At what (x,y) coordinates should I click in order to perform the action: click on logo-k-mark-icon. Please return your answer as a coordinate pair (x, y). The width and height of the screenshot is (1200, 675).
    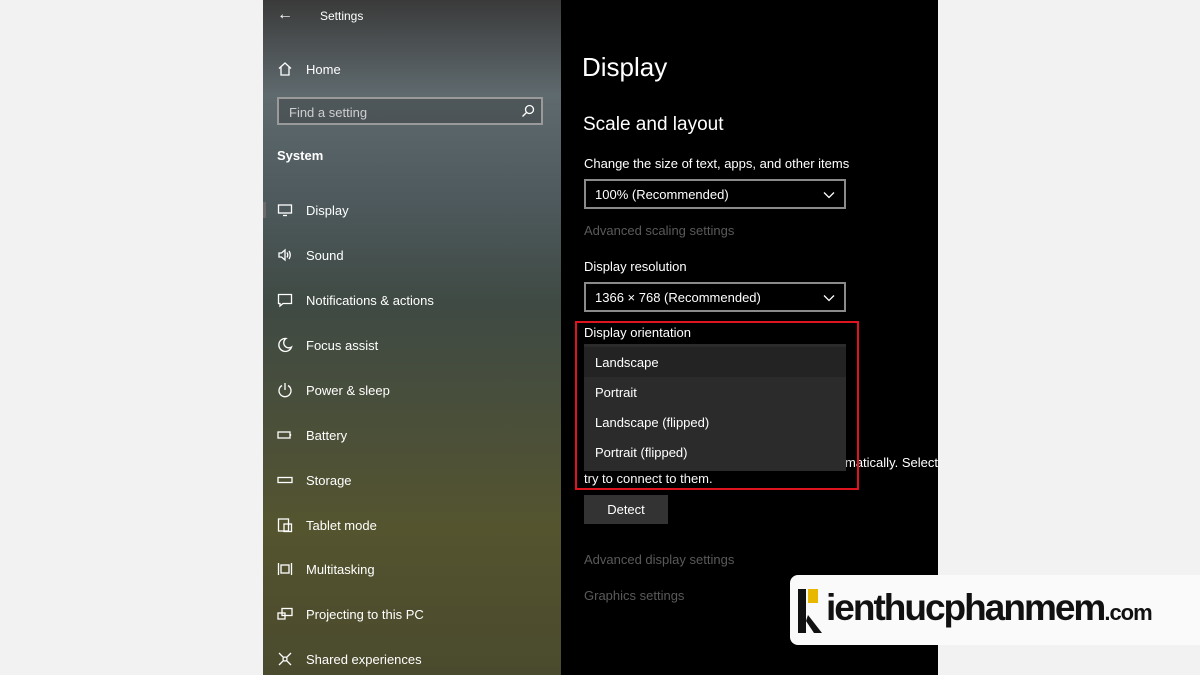
    Looking at the image, I should click on (810, 611).